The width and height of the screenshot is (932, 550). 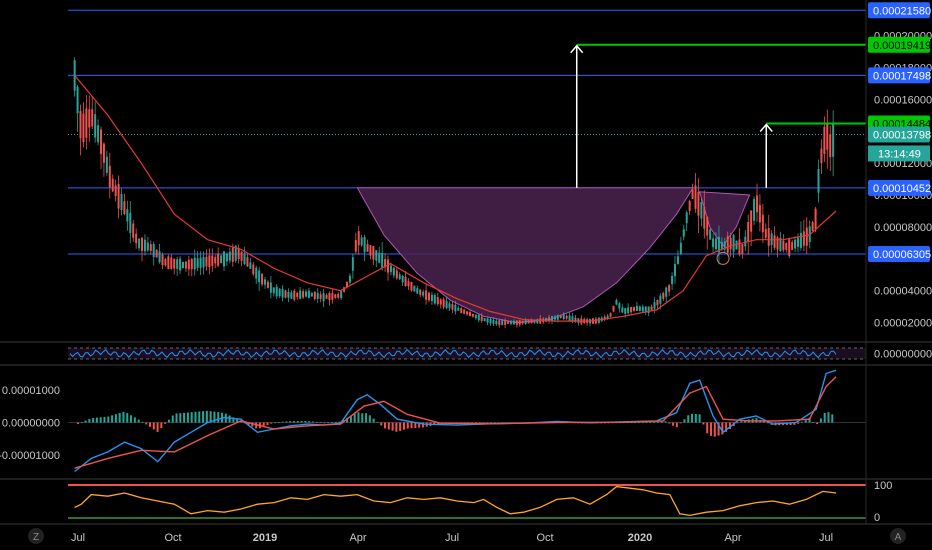 I want to click on corner-right-label: A, so click(x=898, y=537).